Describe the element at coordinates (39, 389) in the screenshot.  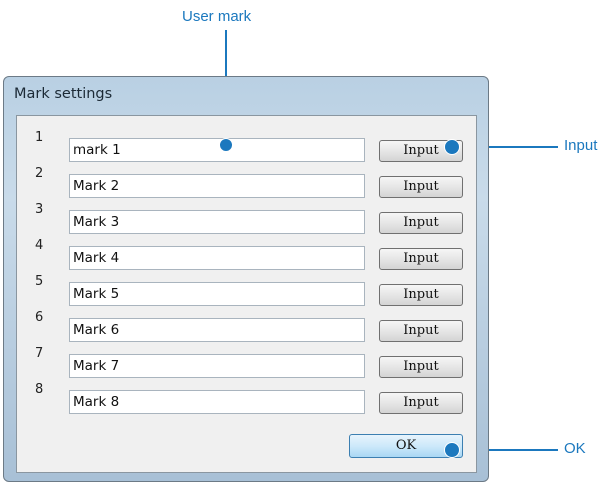
I see `row-number: 8` at that location.